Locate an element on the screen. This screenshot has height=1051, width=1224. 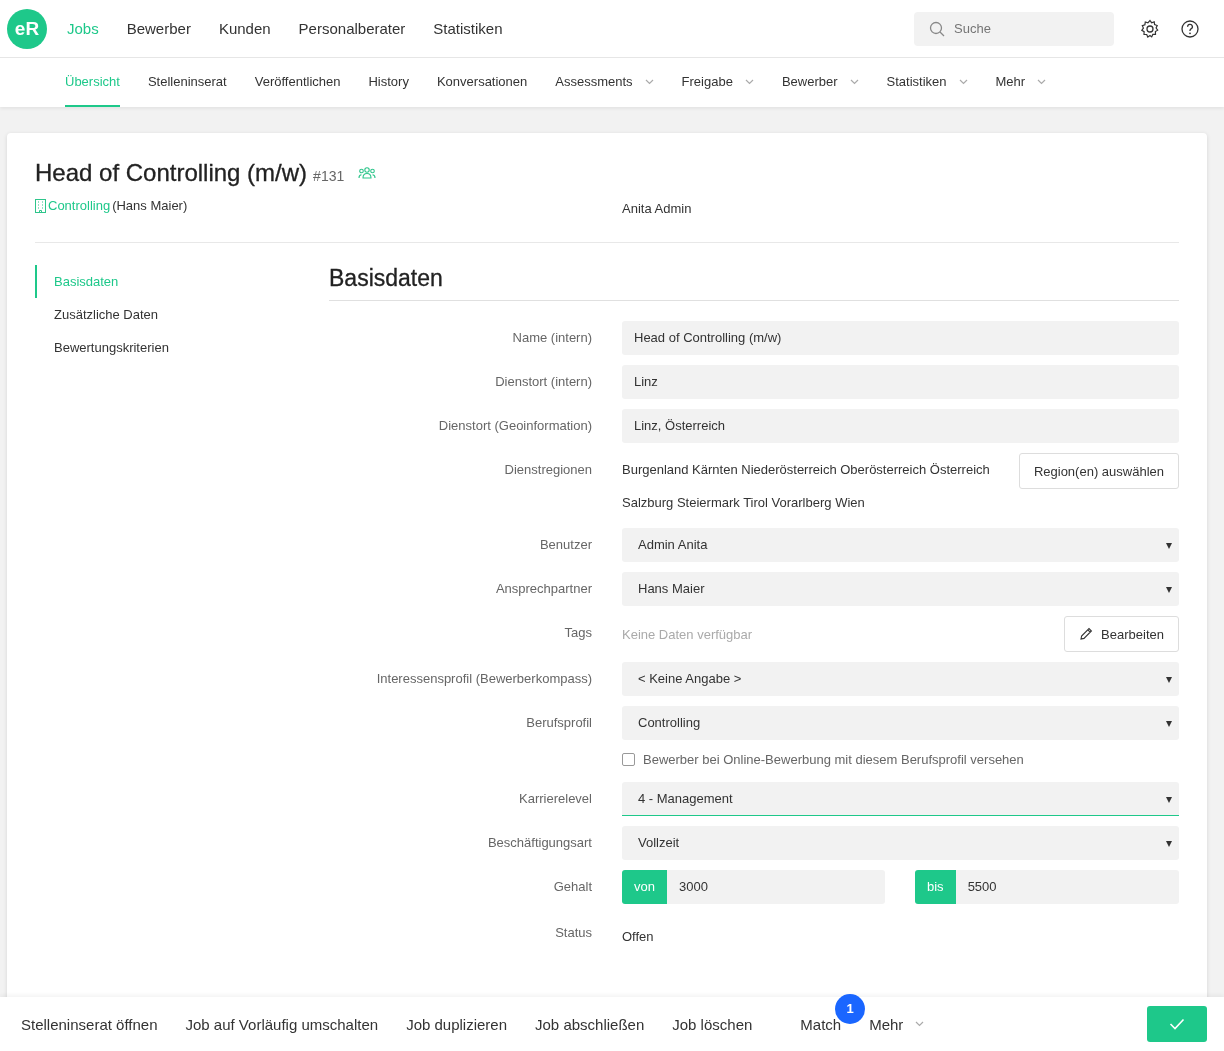
field-label: Dienstregionen is located at coordinates (548, 469).